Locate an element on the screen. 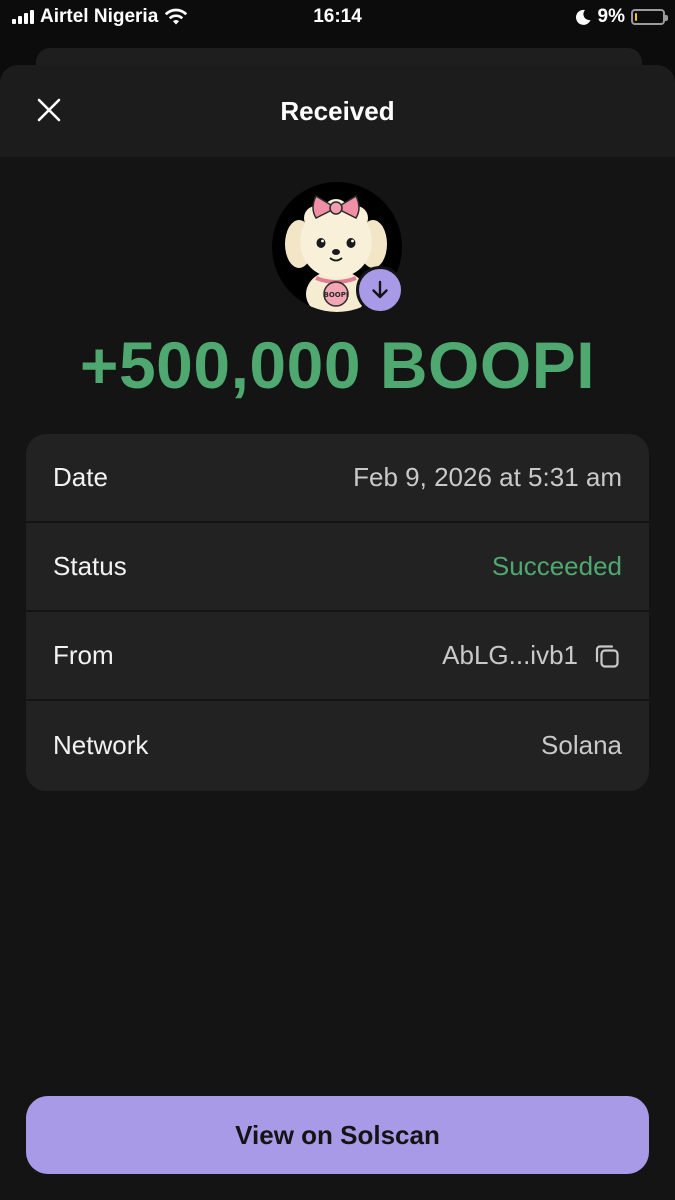  close-button is located at coordinates (49, 110).